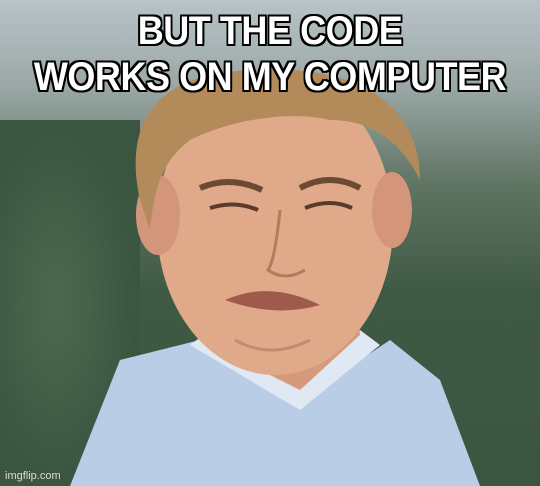 This screenshot has width=540, height=486. I want to click on caption-line-2: WORKS ON MY COMPUTER, so click(270, 77).